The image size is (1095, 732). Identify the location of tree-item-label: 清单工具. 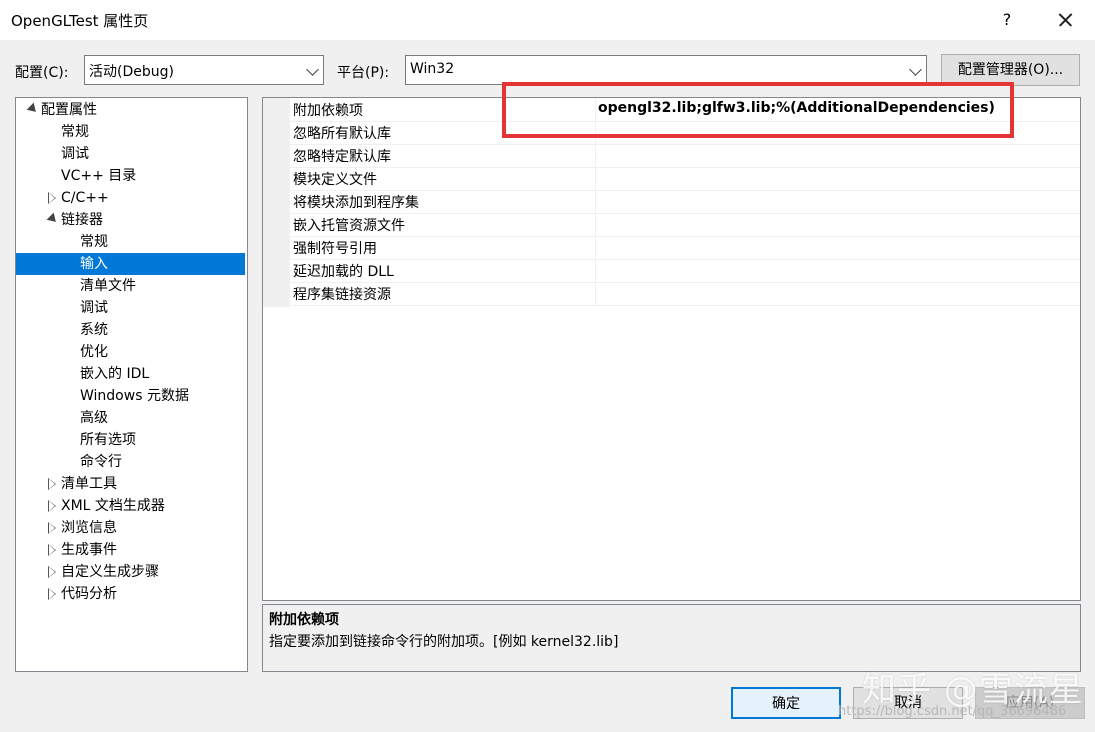
(89, 484).